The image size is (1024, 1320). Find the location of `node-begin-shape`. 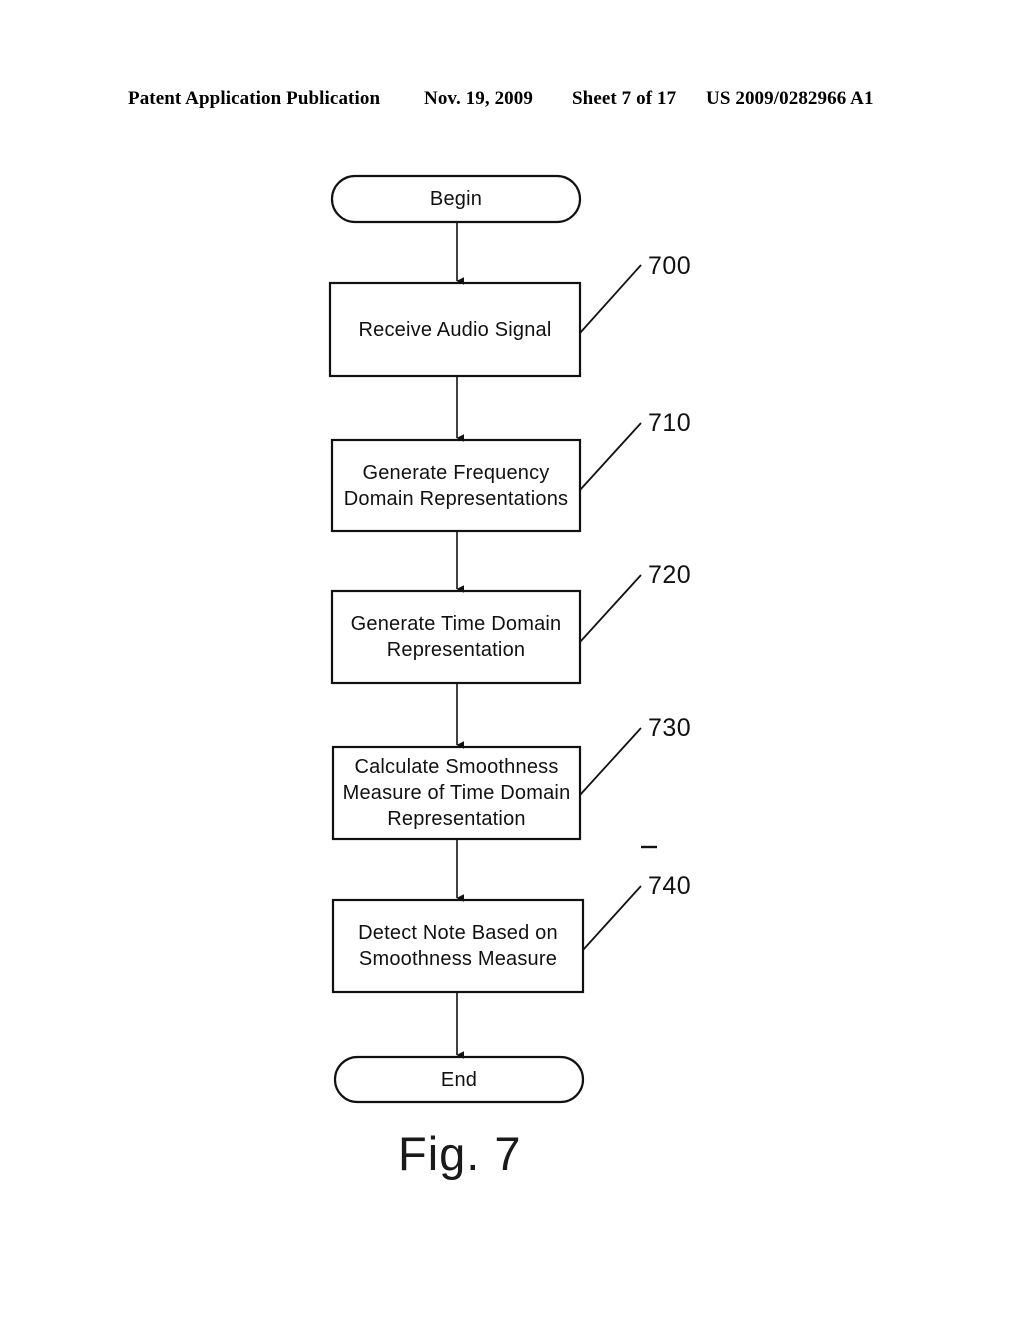

node-begin-shape is located at coordinates (456, 199).